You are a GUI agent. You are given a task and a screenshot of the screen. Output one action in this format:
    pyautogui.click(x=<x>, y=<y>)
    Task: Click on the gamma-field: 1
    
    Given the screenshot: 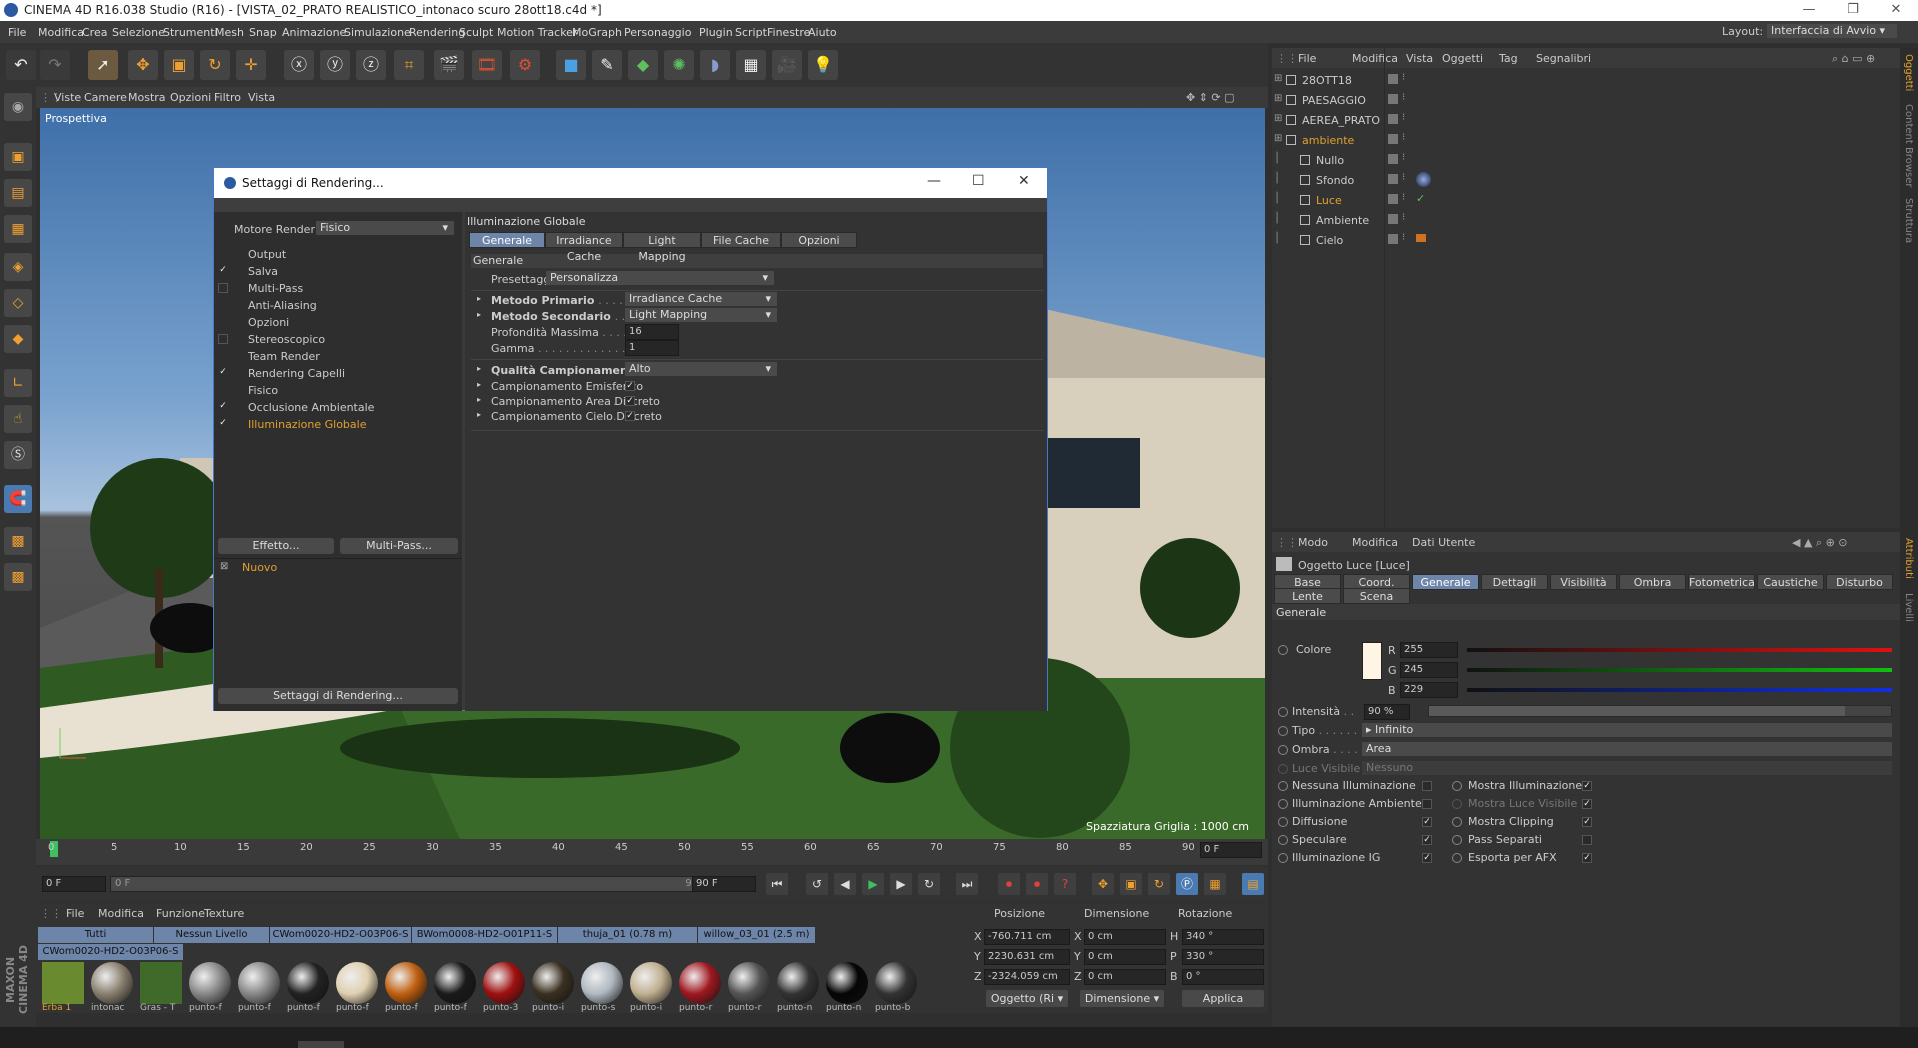 What is the action you would take?
    pyautogui.click(x=652, y=348)
    